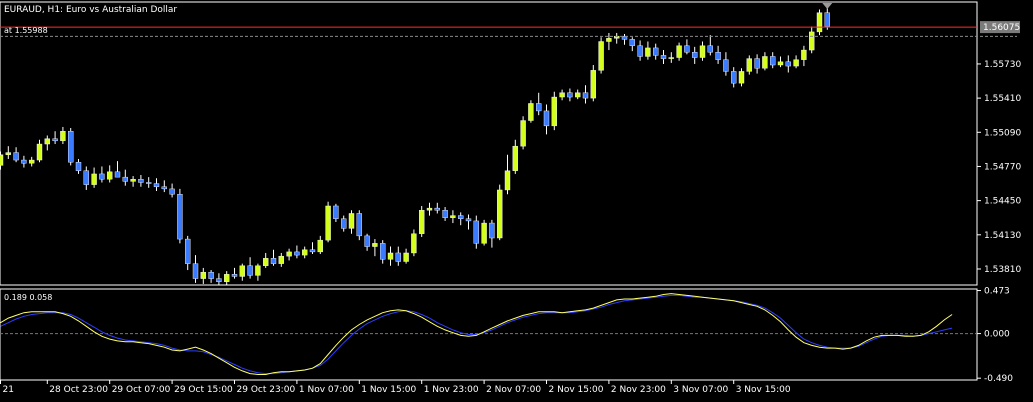 The height and width of the screenshot is (402, 1033). Describe the element at coordinates (326, 390) in the screenshot. I see `time-axis-label: 1 Nov 07:00` at that location.